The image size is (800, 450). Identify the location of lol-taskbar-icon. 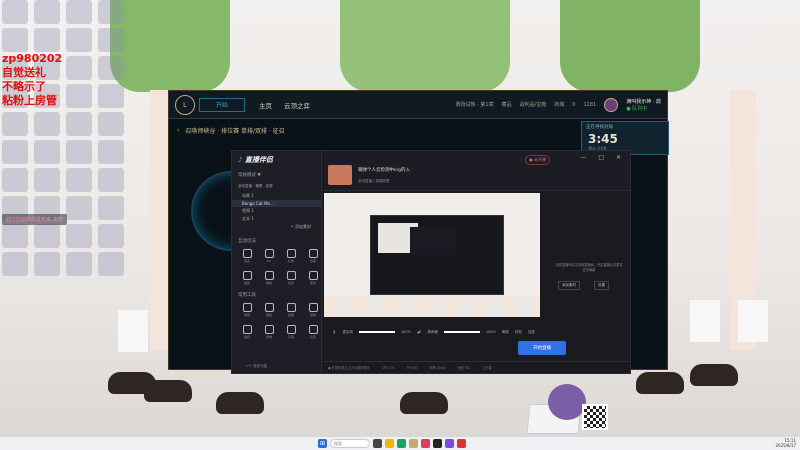
(413, 443).